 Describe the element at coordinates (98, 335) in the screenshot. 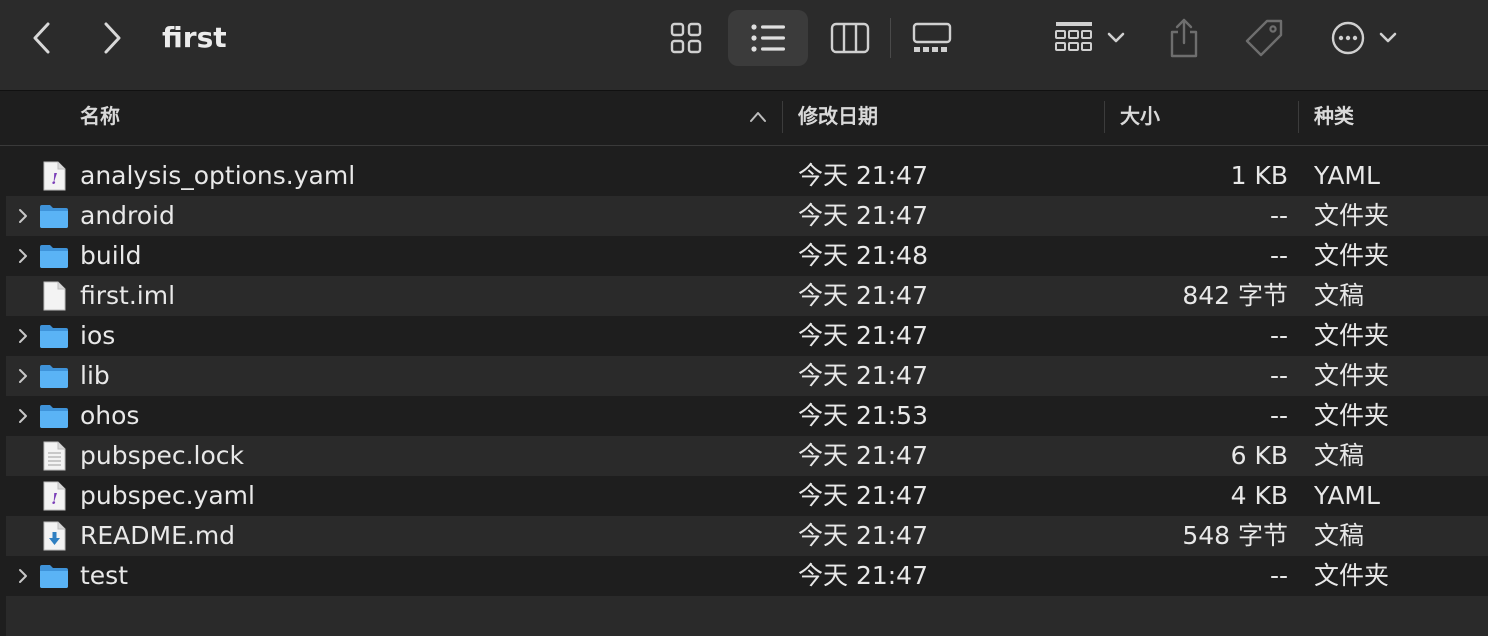

I see `file-name: ios` at that location.